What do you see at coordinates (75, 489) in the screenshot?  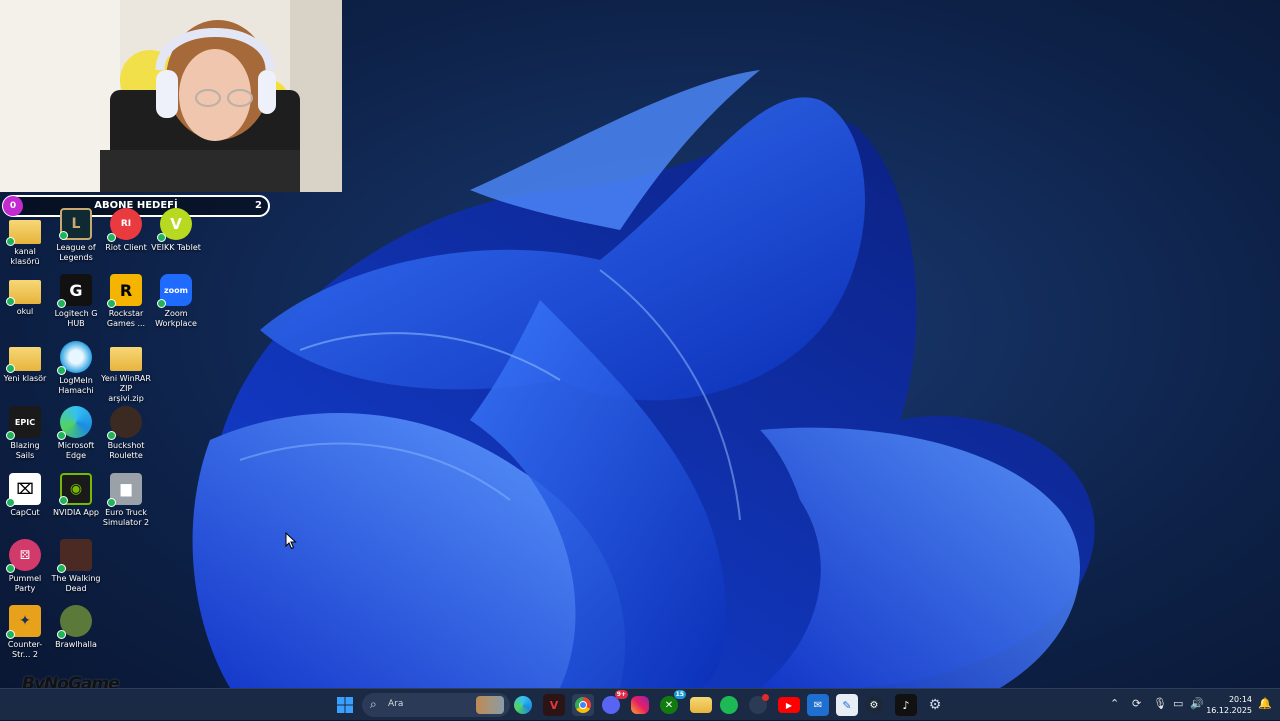 I see `nvidia-icon: ◉` at bounding box center [75, 489].